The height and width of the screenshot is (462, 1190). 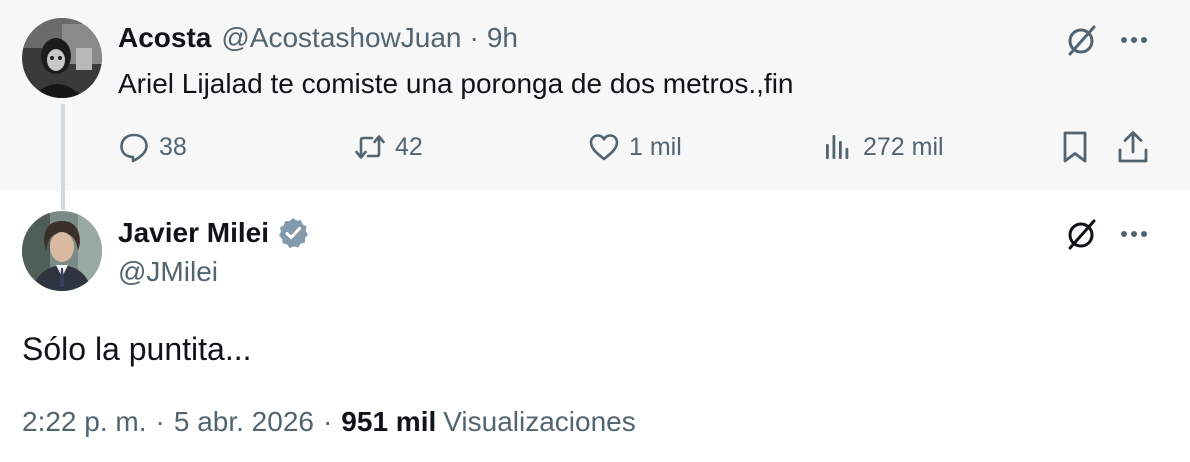 What do you see at coordinates (1133, 147) in the screenshot?
I see `share-icon` at bounding box center [1133, 147].